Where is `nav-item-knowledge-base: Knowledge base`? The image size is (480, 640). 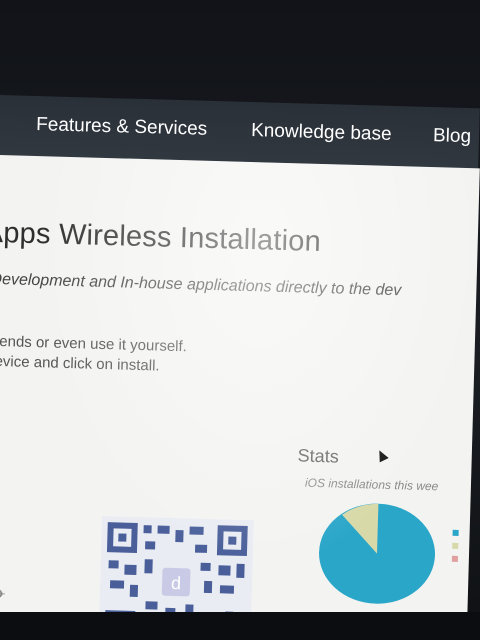 nav-item-knowledge-base: Knowledge base is located at coordinates (321, 133).